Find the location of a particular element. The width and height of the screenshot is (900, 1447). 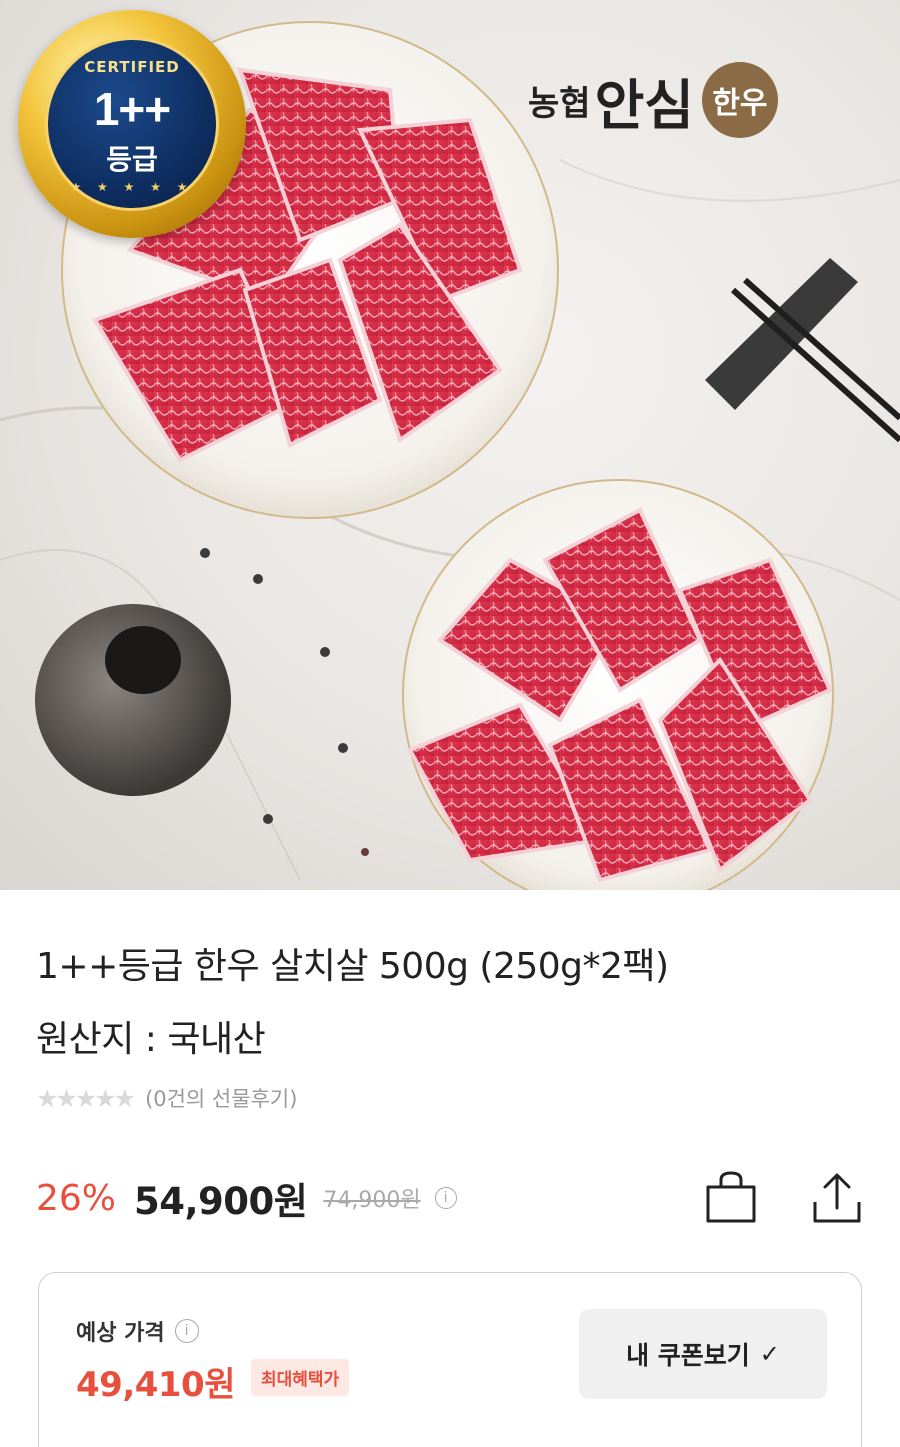

price-row: 26% 54,900원 74,900원 i is located at coordinates (246, 1198).